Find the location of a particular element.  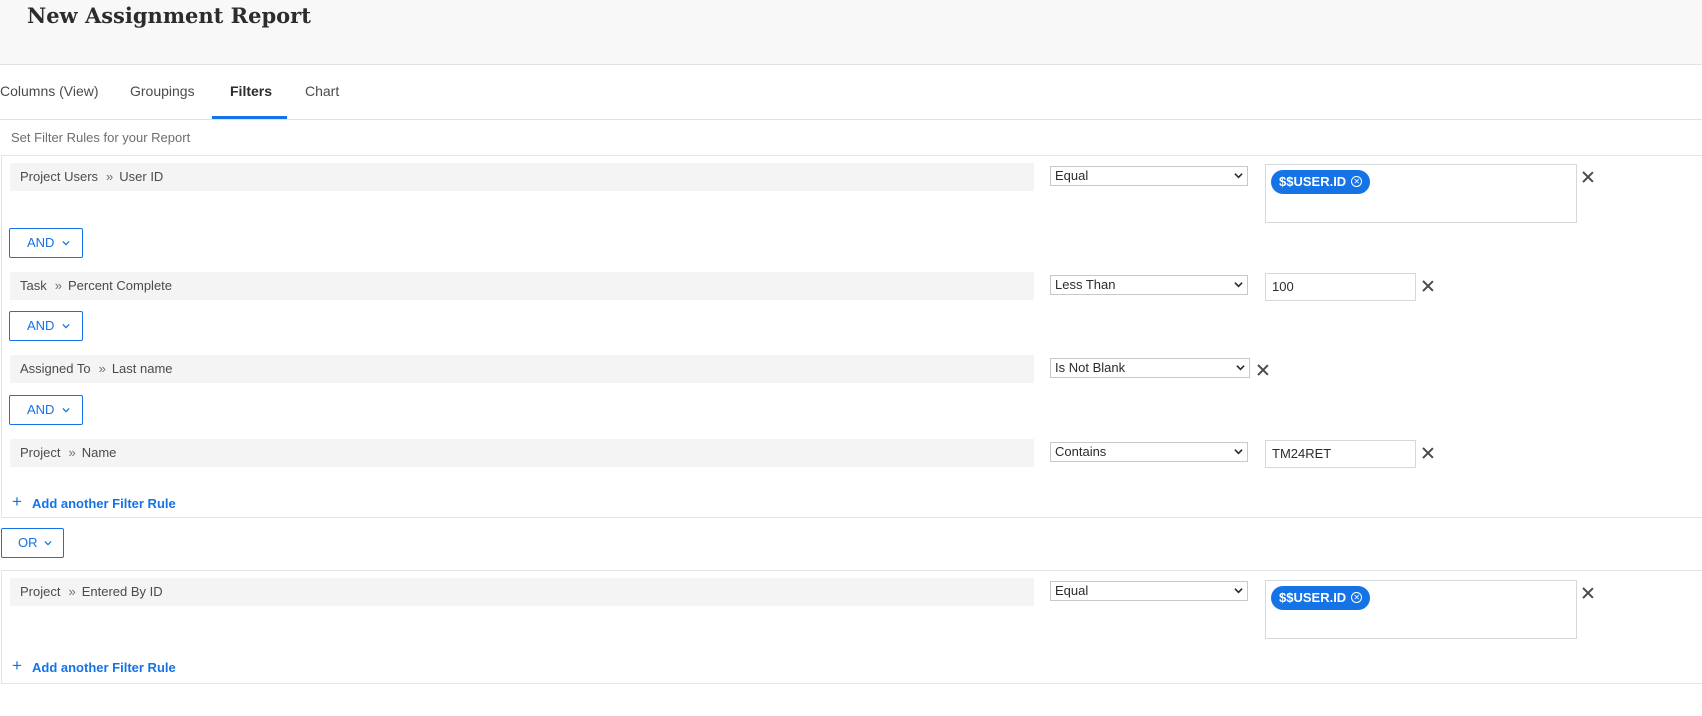

filter-instructions: Set Filter Rules for your Report is located at coordinates (101, 137).